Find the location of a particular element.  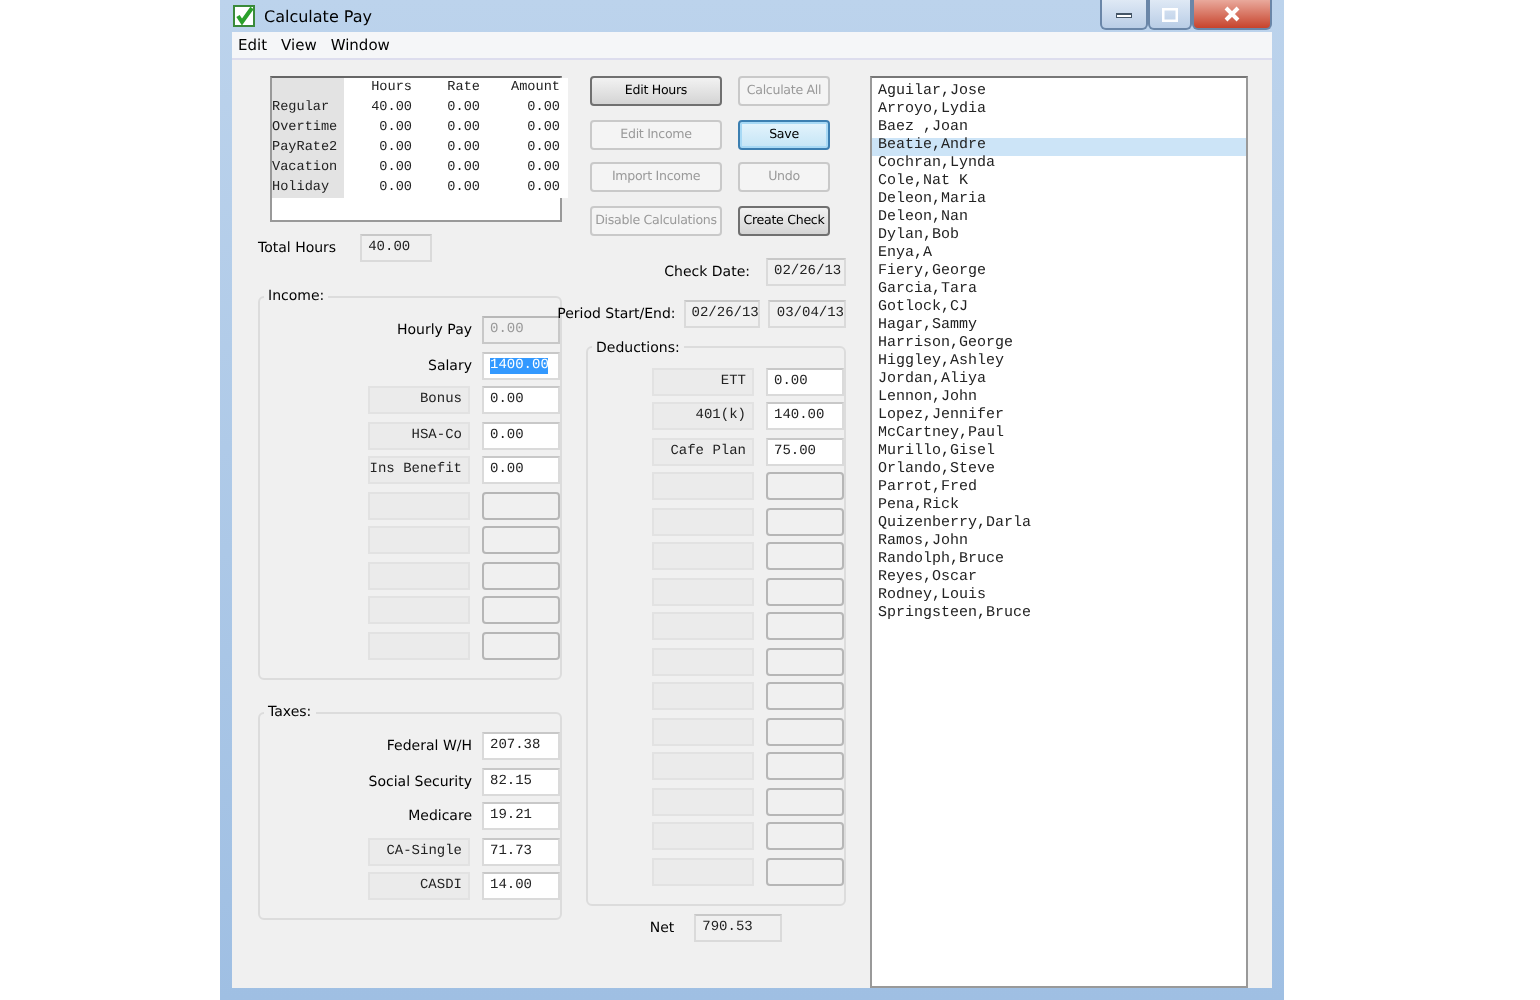

maximize-button is located at coordinates (1170, 15).